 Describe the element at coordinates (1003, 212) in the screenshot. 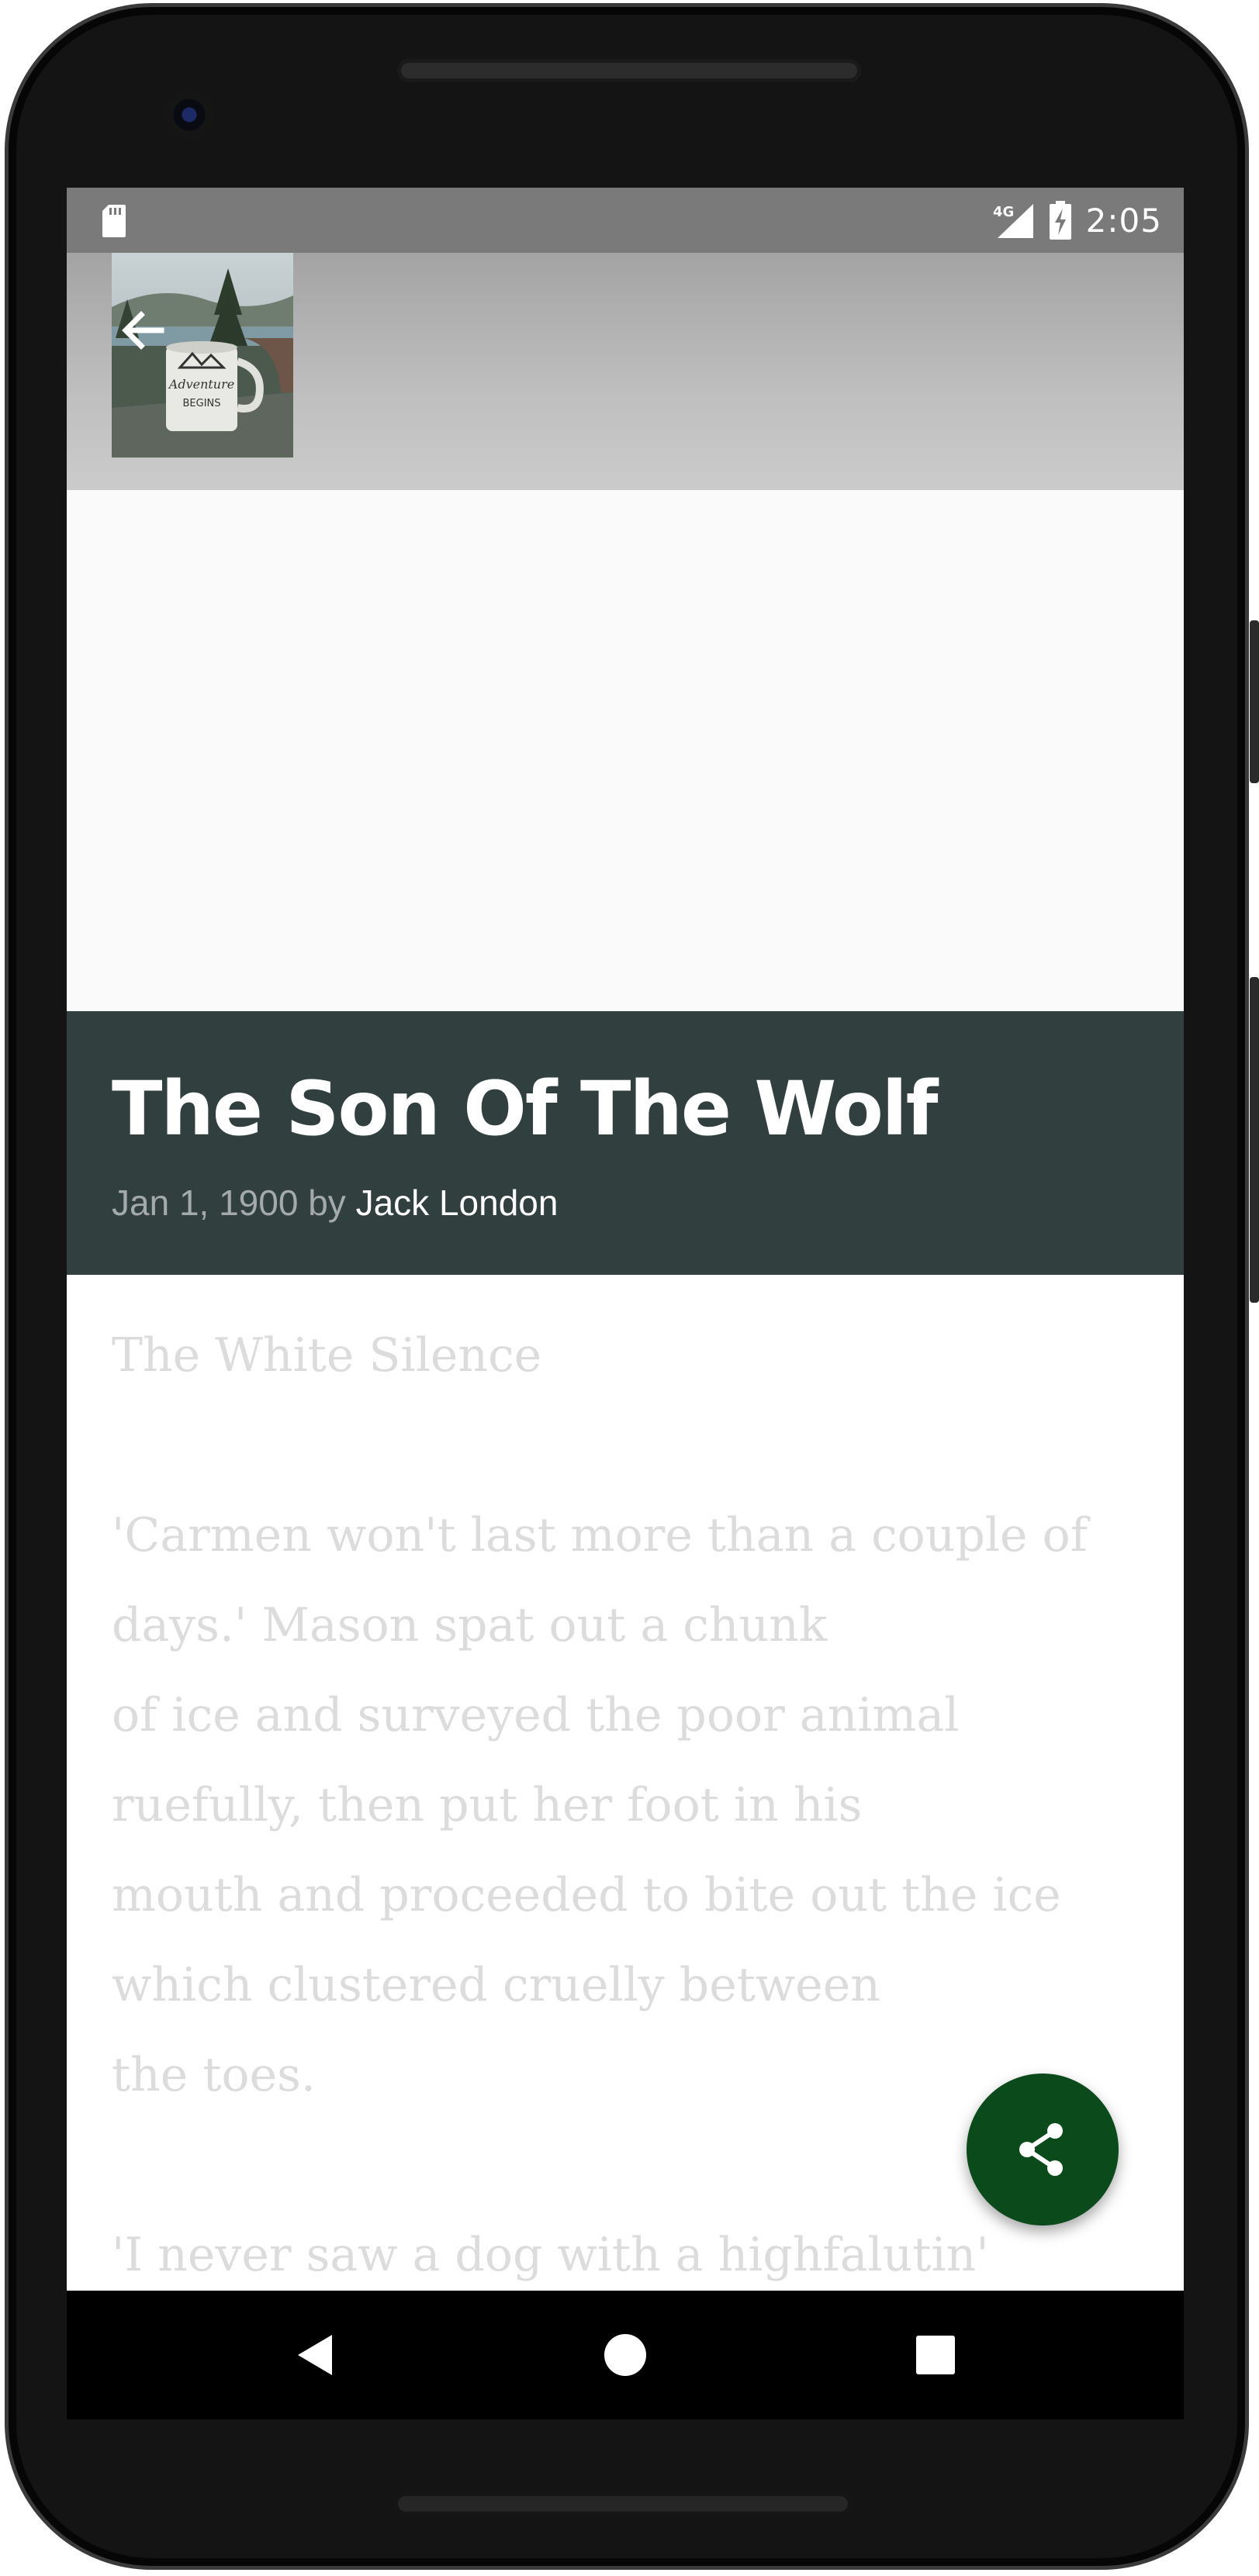

I see `svg-text: 4G` at that location.